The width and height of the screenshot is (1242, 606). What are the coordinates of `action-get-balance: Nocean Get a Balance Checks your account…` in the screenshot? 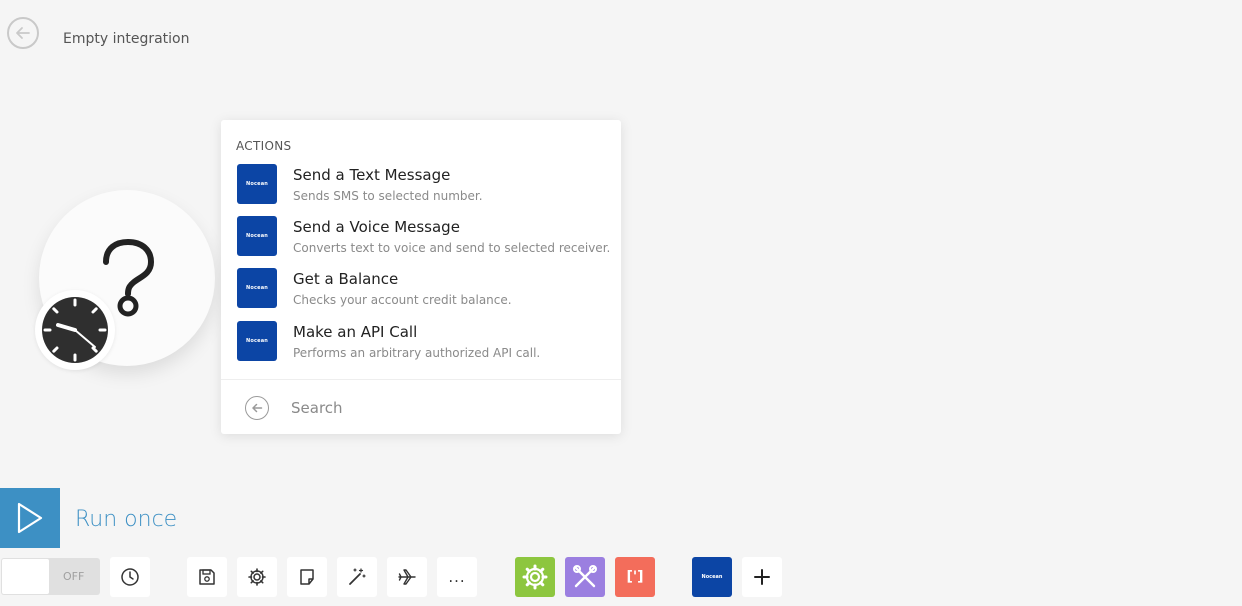 It's located at (421, 294).